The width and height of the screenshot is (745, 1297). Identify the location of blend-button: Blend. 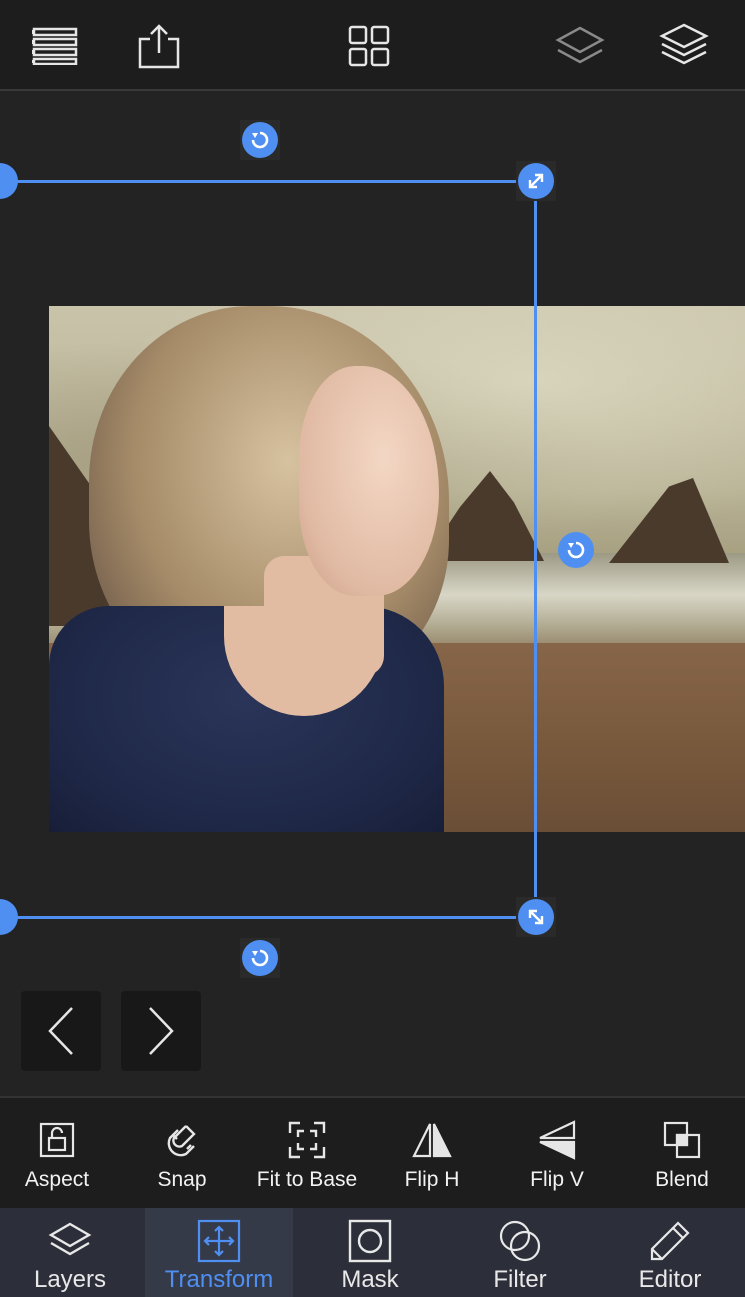
(682, 1160).